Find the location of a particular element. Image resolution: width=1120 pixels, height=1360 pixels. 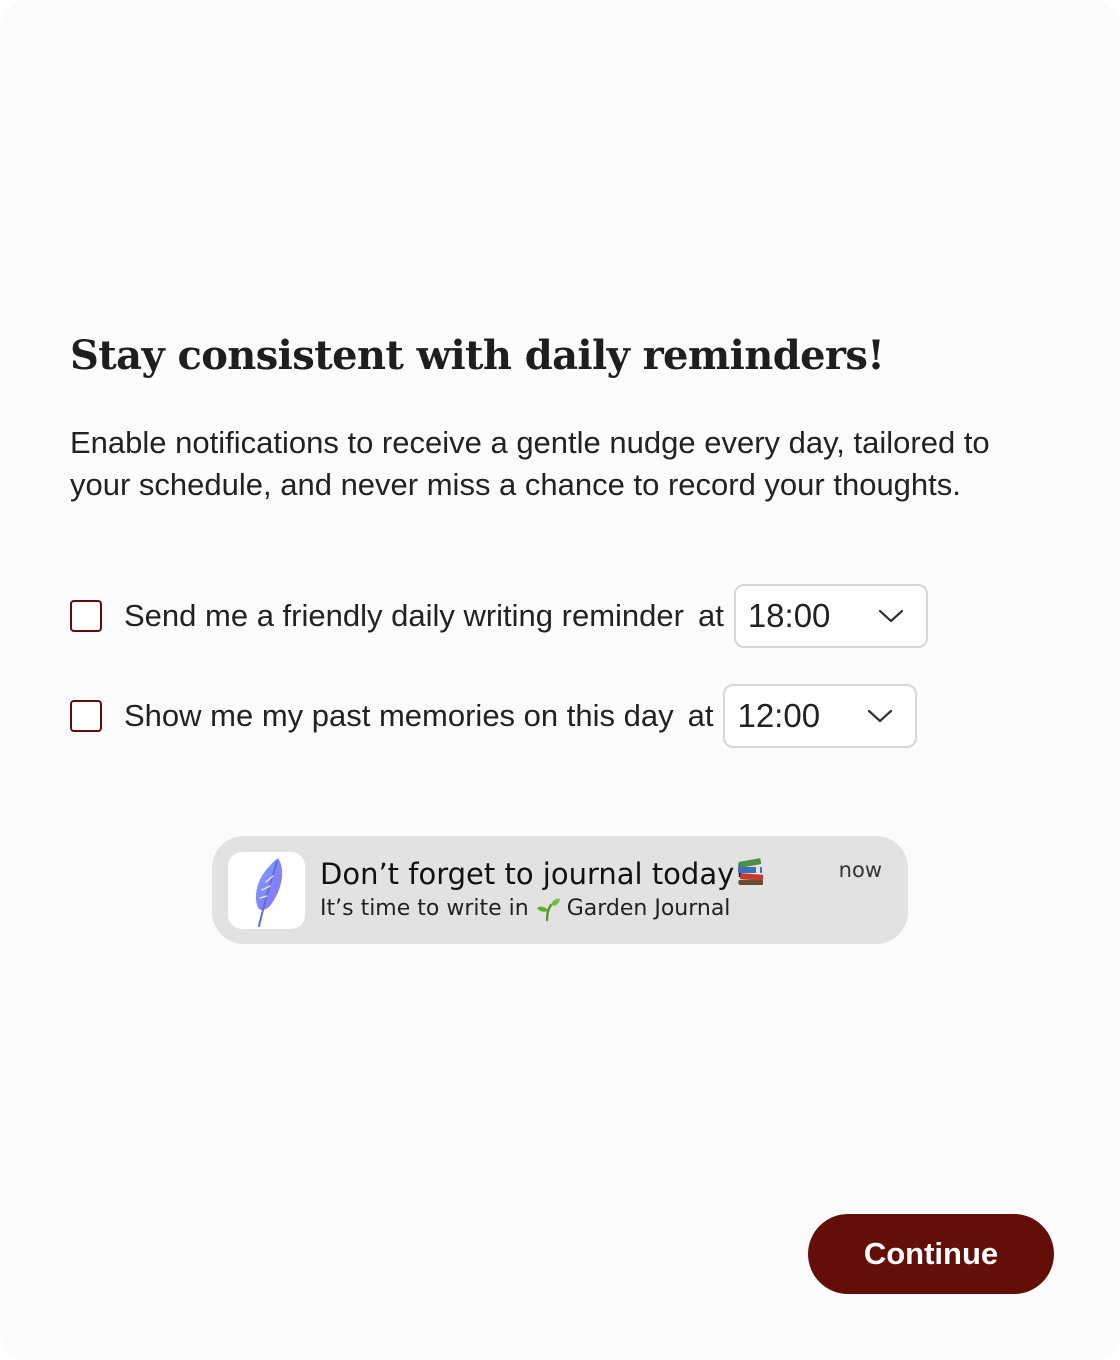

notification-time: now is located at coordinates (860, 870).